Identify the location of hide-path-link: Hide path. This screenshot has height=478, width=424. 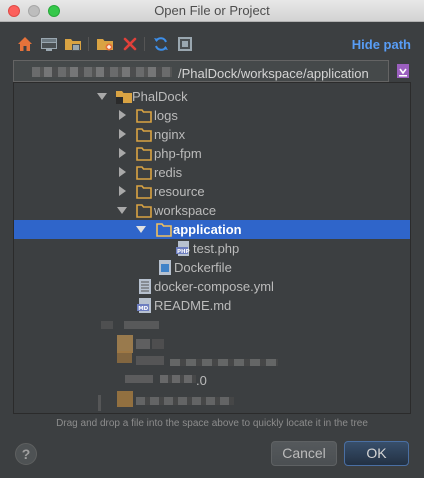
(381, 44).